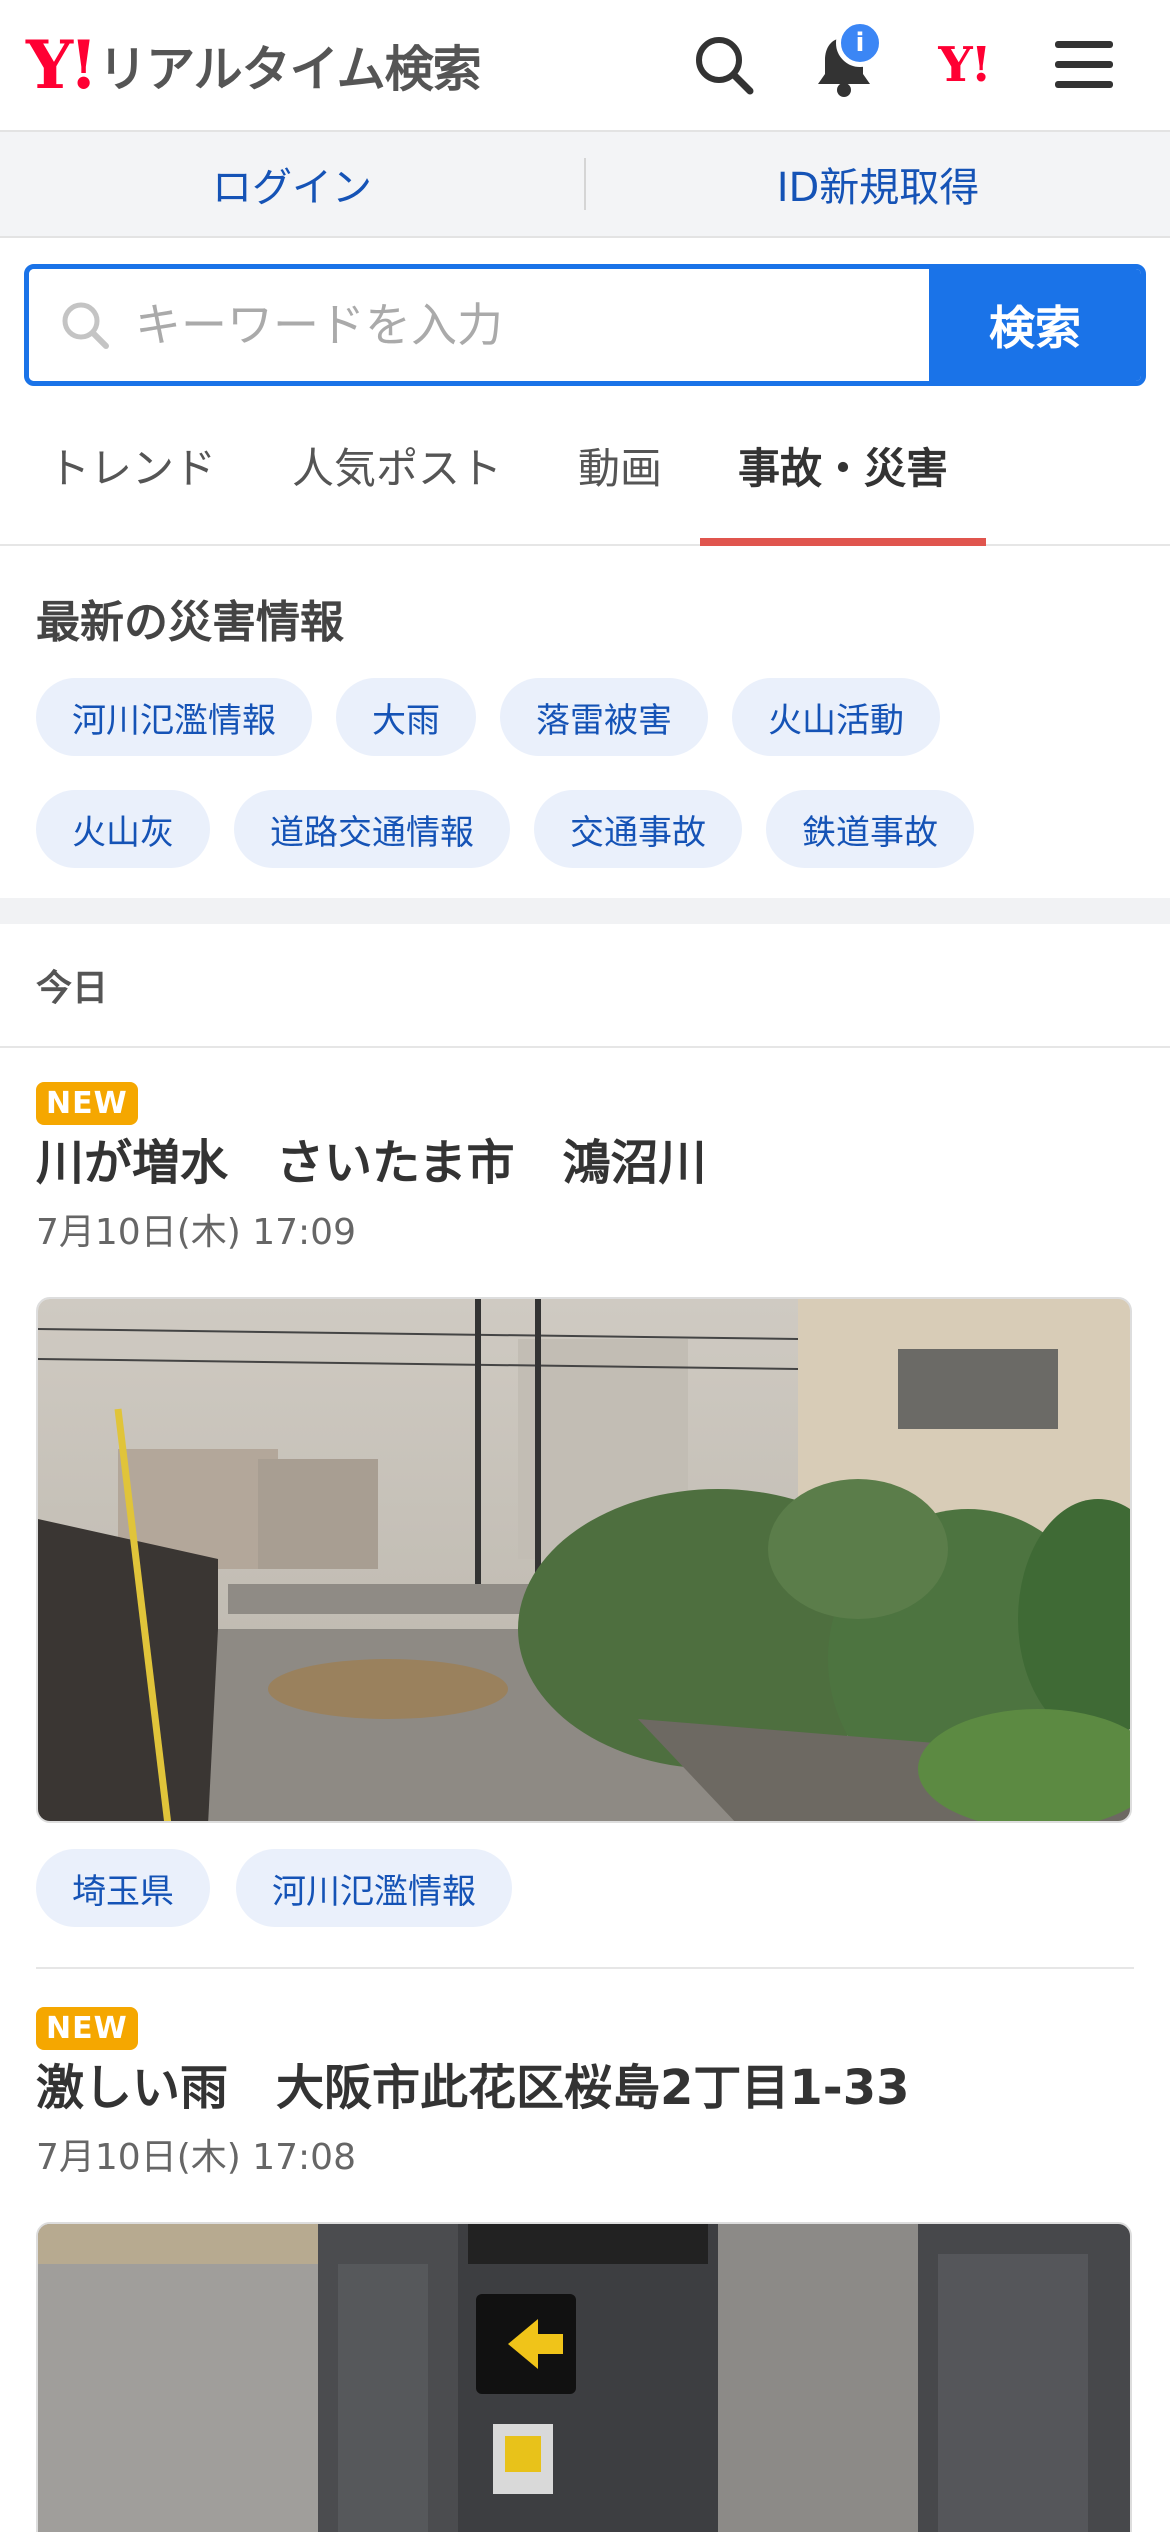 Image resolution: width=1170 pixels, height=2532 pixels. Describe the element at coordinates (290, 69) in the screenshot. I see `app-title: リアルタイム検索` at that location.